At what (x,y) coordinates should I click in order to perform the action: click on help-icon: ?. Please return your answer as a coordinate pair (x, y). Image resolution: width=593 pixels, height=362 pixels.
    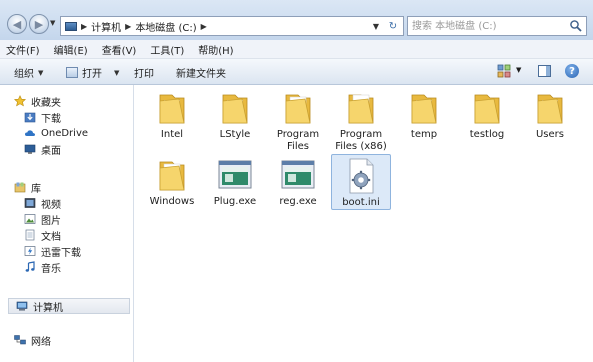
    Looking at the image, I should click on (572, 71).